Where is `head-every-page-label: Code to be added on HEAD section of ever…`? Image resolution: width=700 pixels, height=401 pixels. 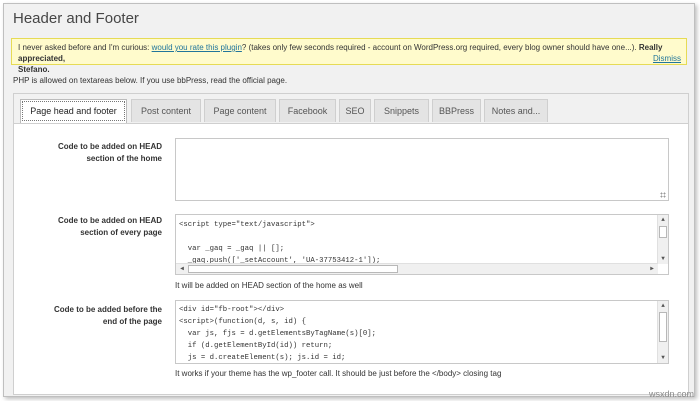 head-every-page-label: Code to be added on HEAD section of ever… is located at coordinates (93, 227).